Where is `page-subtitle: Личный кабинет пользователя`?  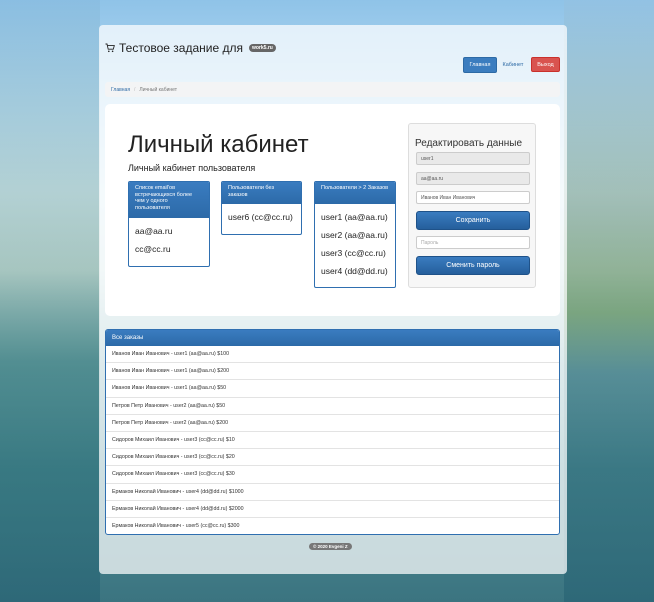 page-subtitle: Личный кабинет пользователя is located at coordinates (192, 168).